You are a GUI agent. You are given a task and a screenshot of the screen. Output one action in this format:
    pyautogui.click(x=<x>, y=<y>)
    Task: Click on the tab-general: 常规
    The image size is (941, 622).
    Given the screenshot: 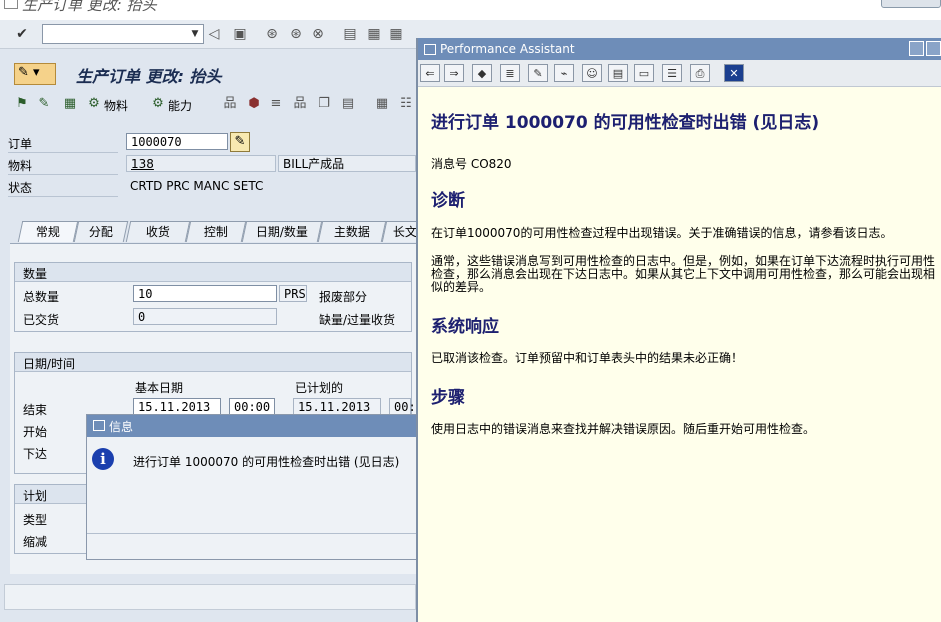 What is the action you would take?
    pyautogui.click(x=48, y=231)
    